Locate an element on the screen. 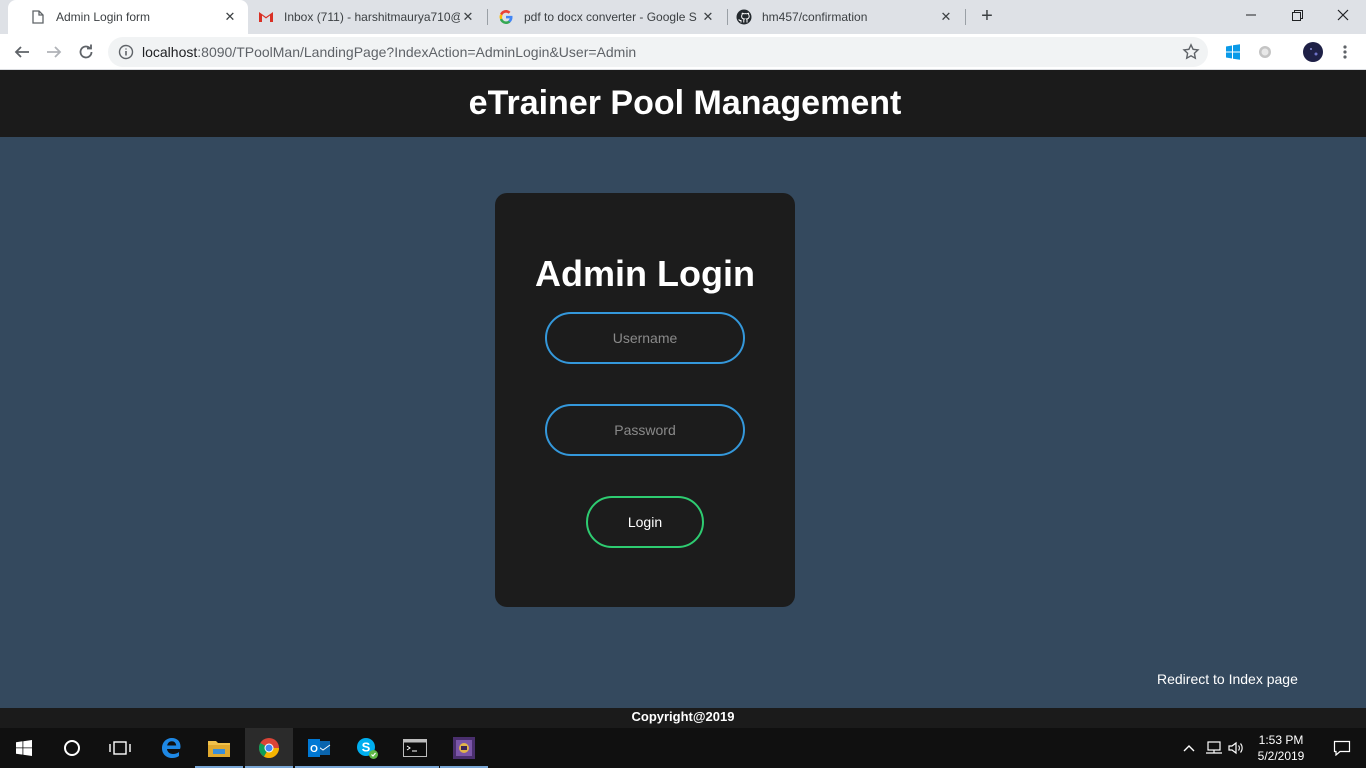 This screenshot has height=768, width=1366. outlook-taskbar-button: O is located at coordinates (319, 748).